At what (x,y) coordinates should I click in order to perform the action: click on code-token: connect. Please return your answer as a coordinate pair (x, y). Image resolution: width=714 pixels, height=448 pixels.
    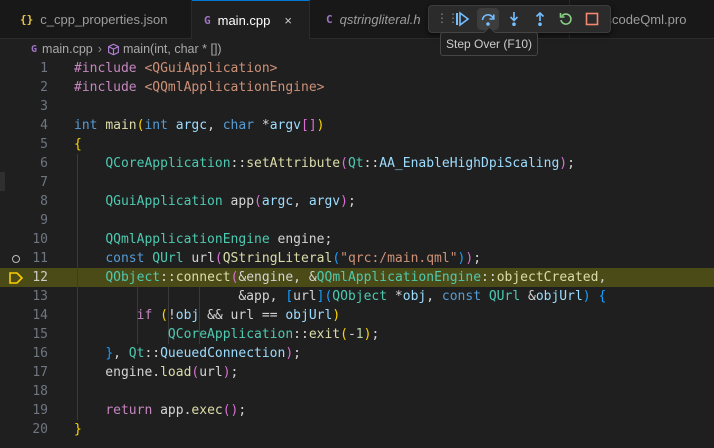
    Looking at the image, I should click on (203, 277).